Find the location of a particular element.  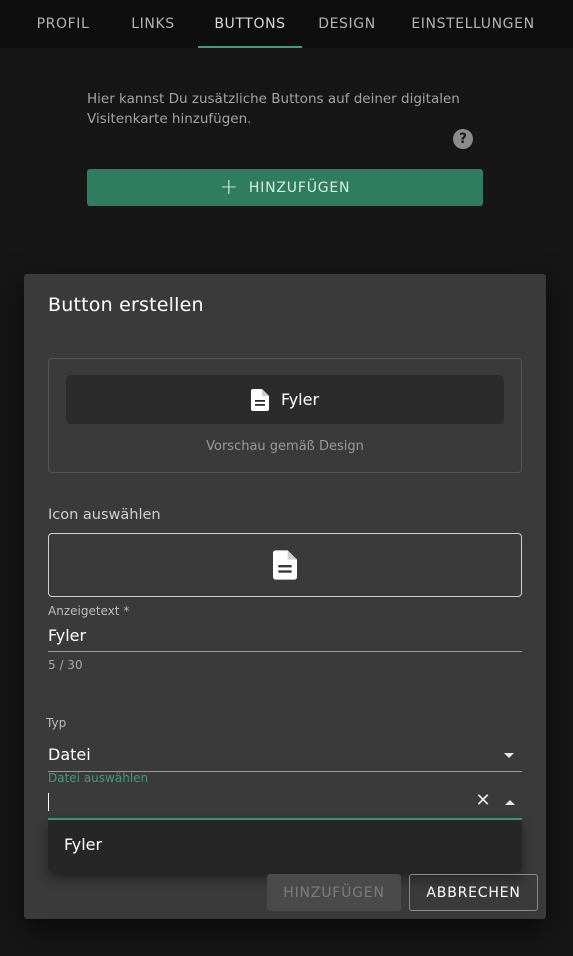

icon-section-label: Icon auswählen is located at coordinates (104, 515).